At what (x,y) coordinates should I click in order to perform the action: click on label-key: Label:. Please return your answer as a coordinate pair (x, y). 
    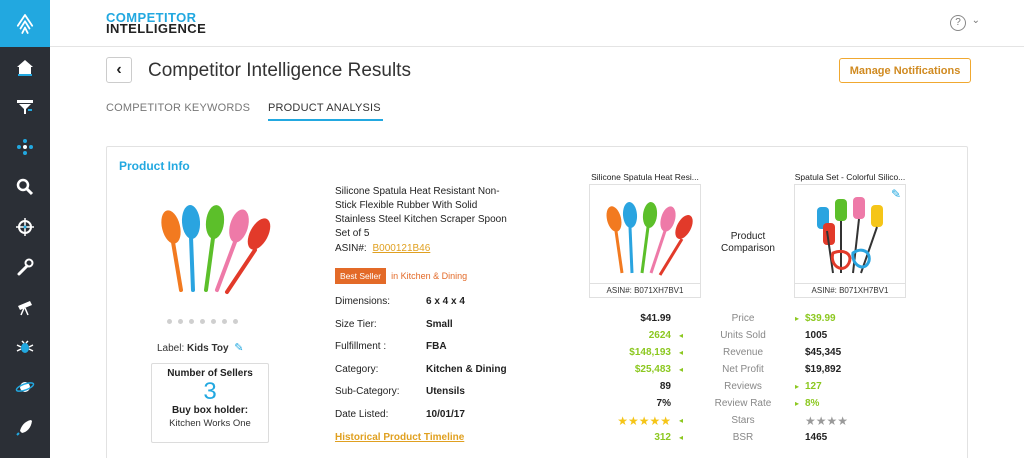
    Looking at the image, I should click on (171, 348).